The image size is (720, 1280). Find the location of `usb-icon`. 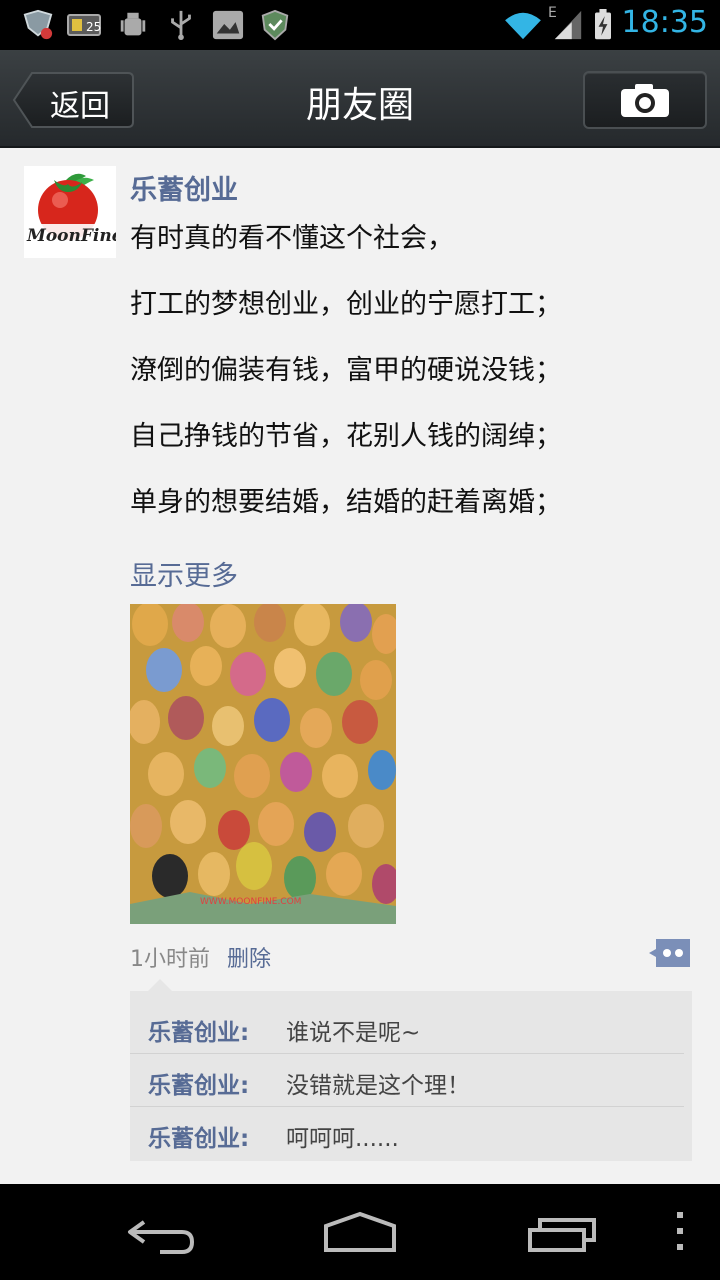

usb-icon is located at coordinates (181, 25).